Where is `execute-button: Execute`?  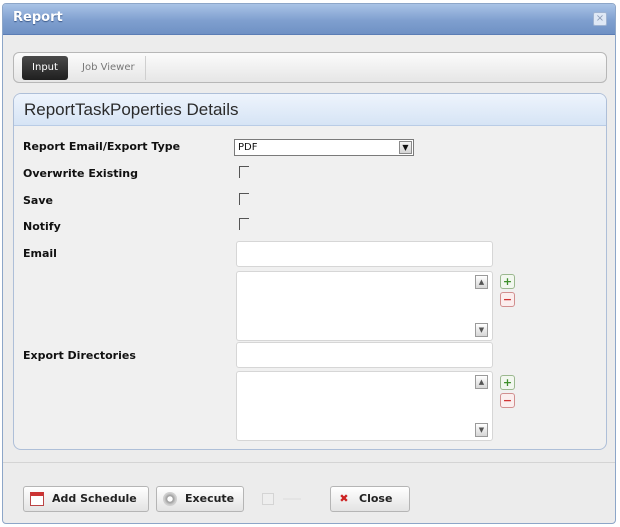
execute-button: Execute is located at coordinates (200, 499).